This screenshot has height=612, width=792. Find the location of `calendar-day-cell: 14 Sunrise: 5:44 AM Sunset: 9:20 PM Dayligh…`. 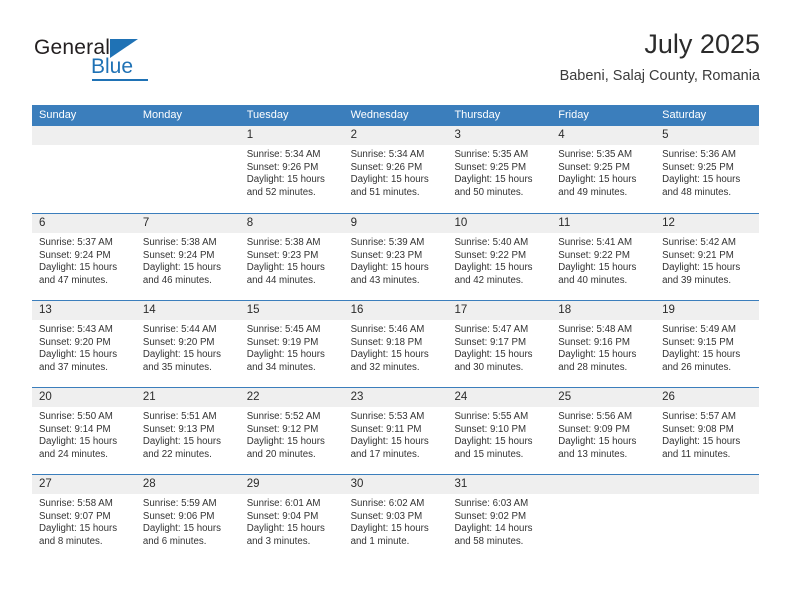

calendar-day-cell: 14 Sunrise: 5:44 AM Sunset: 9:20 PM Dayligh… is located at coordinates (187, 344).